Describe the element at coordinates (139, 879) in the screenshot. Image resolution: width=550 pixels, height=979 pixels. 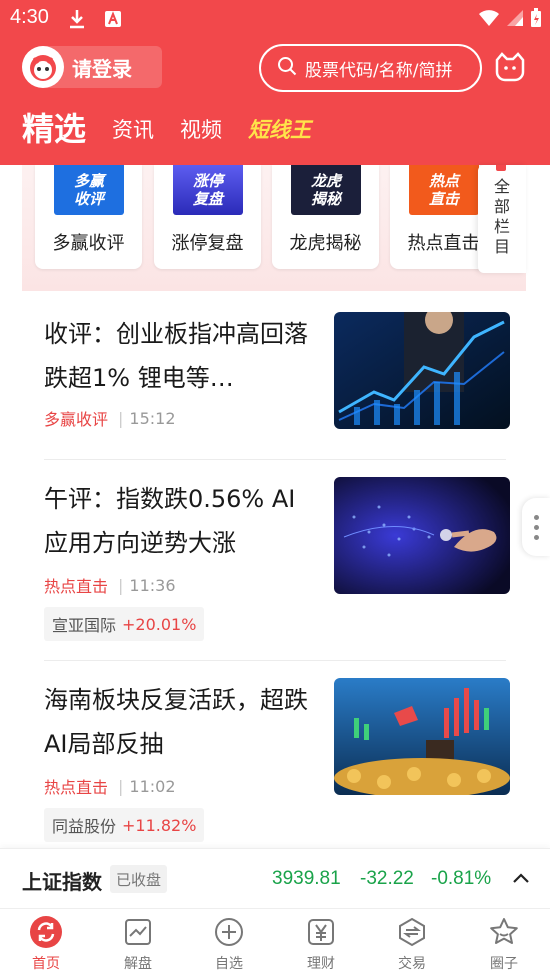
I see `market-status-badge: 已收盘` at that location.